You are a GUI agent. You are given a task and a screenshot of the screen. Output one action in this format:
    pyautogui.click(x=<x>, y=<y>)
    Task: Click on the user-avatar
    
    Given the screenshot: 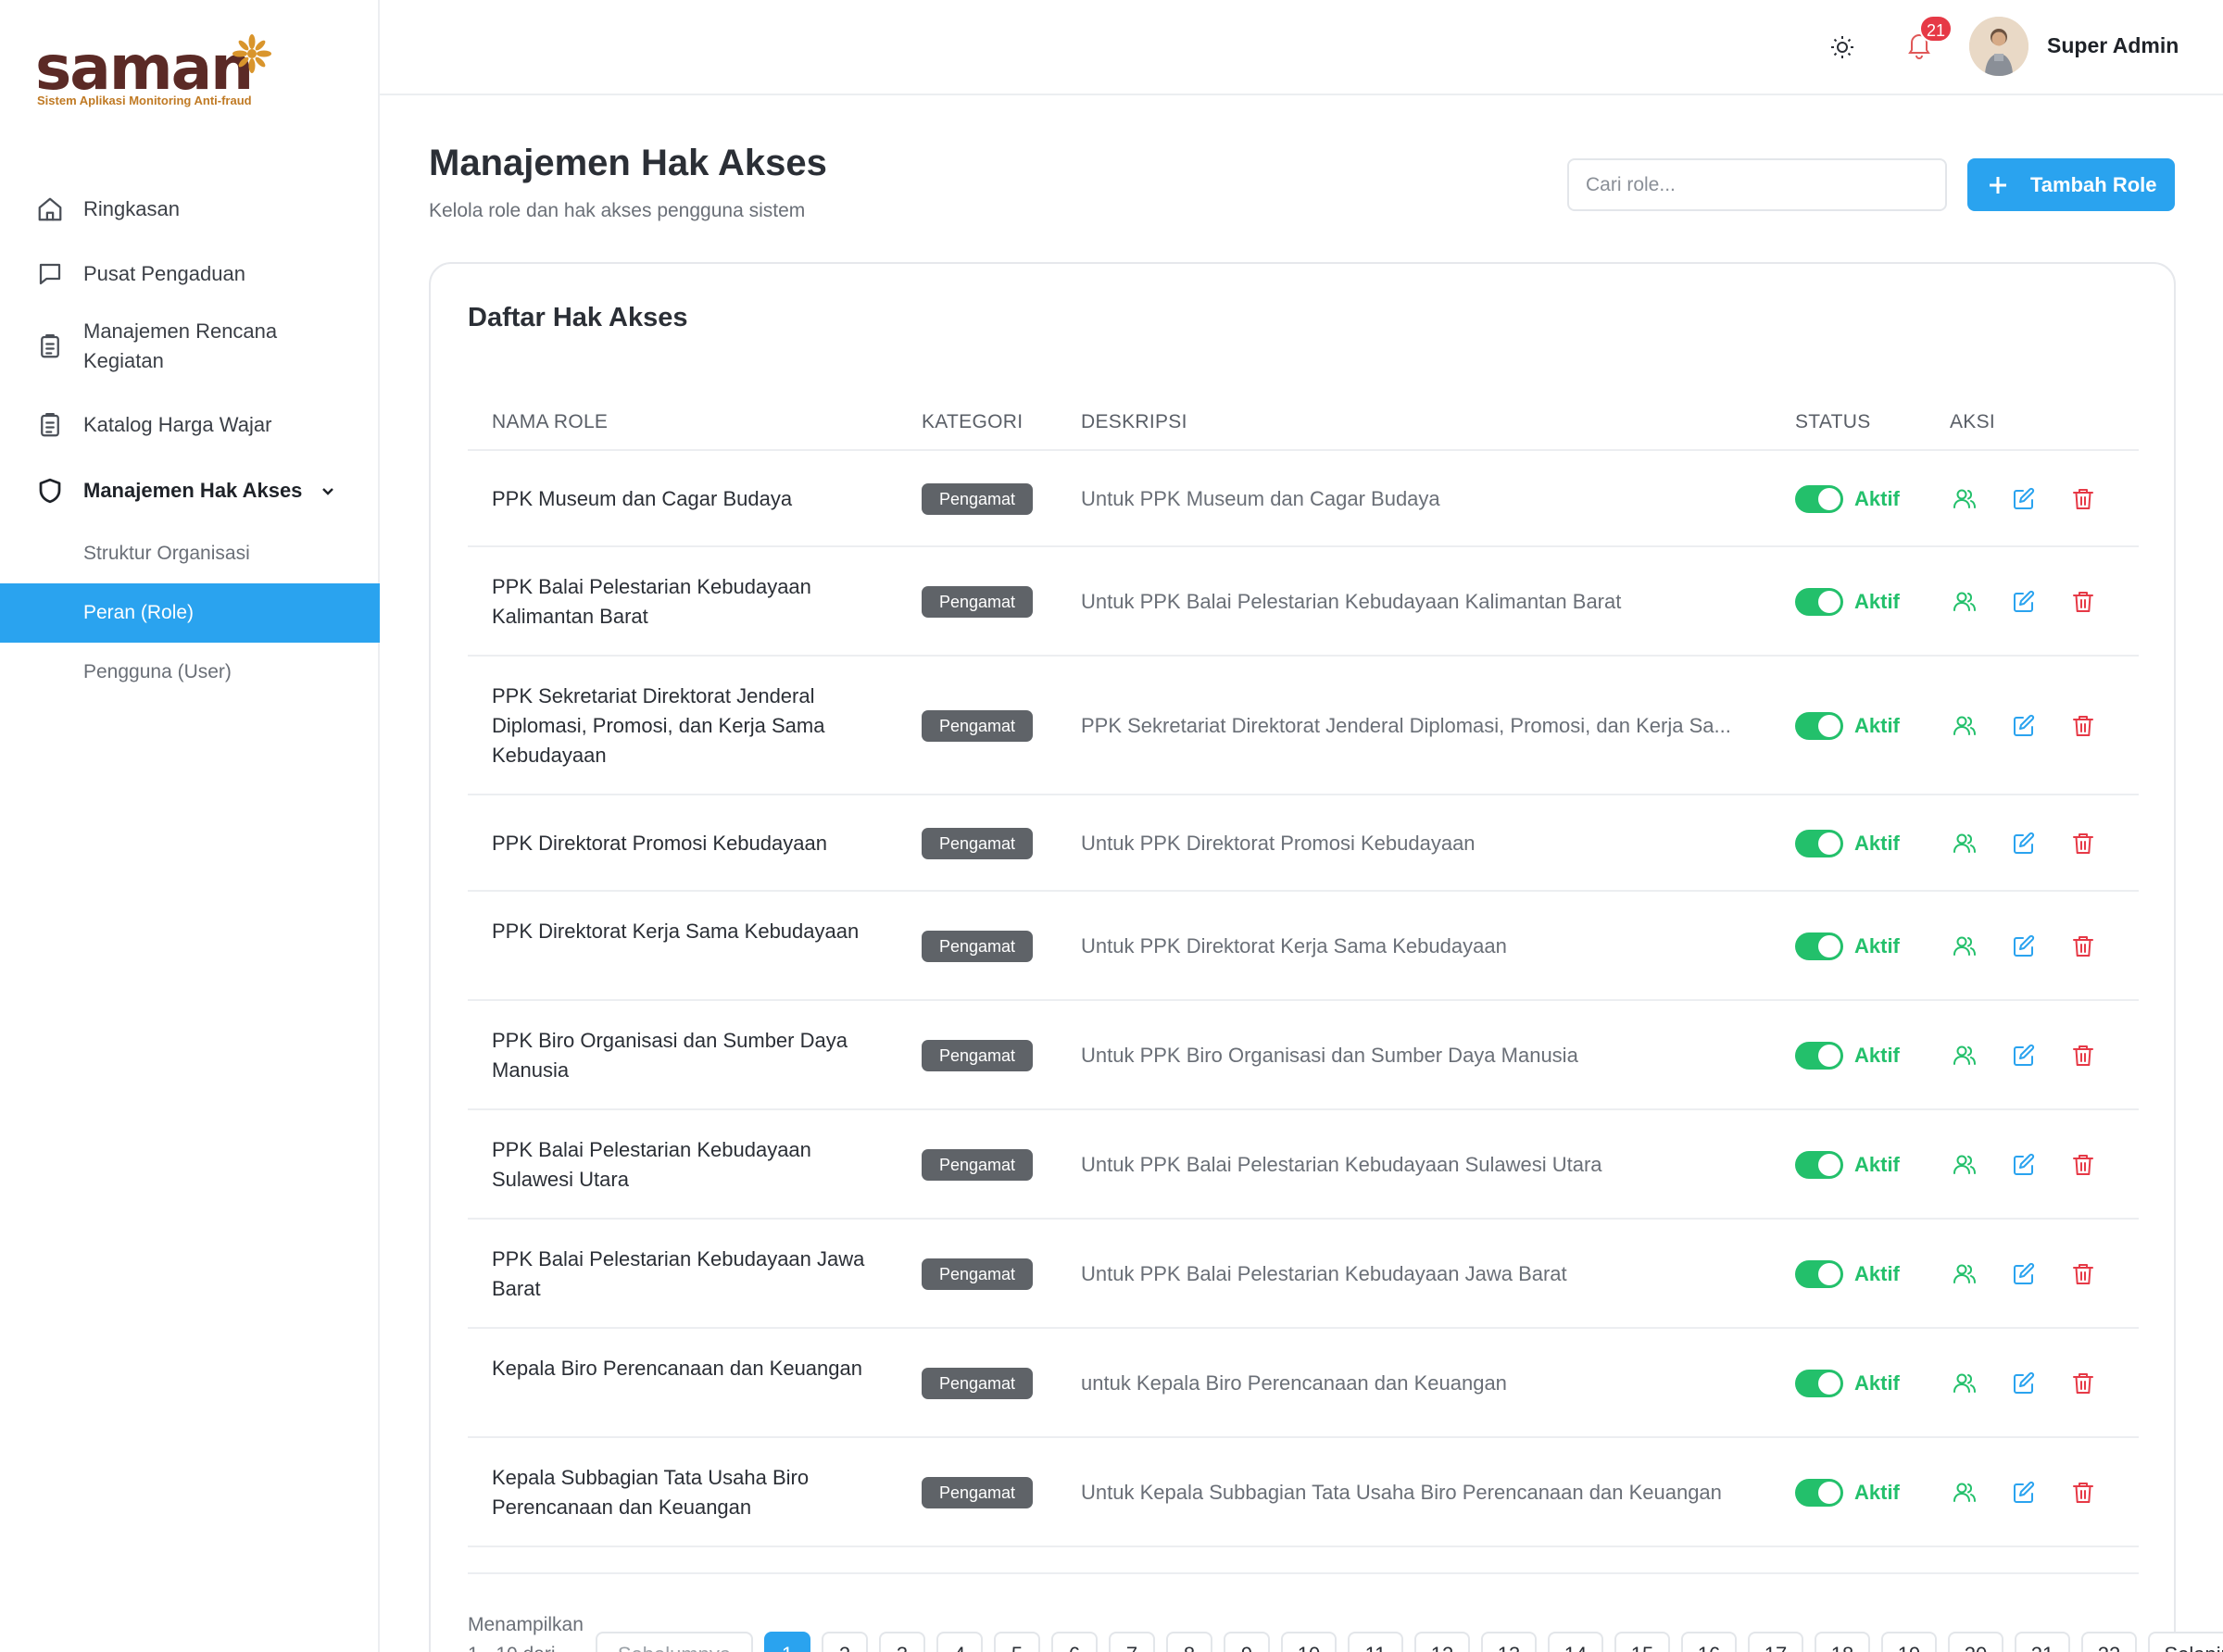 What is the action you would take?
    pyautogui.click(x=1998, y=46)
    